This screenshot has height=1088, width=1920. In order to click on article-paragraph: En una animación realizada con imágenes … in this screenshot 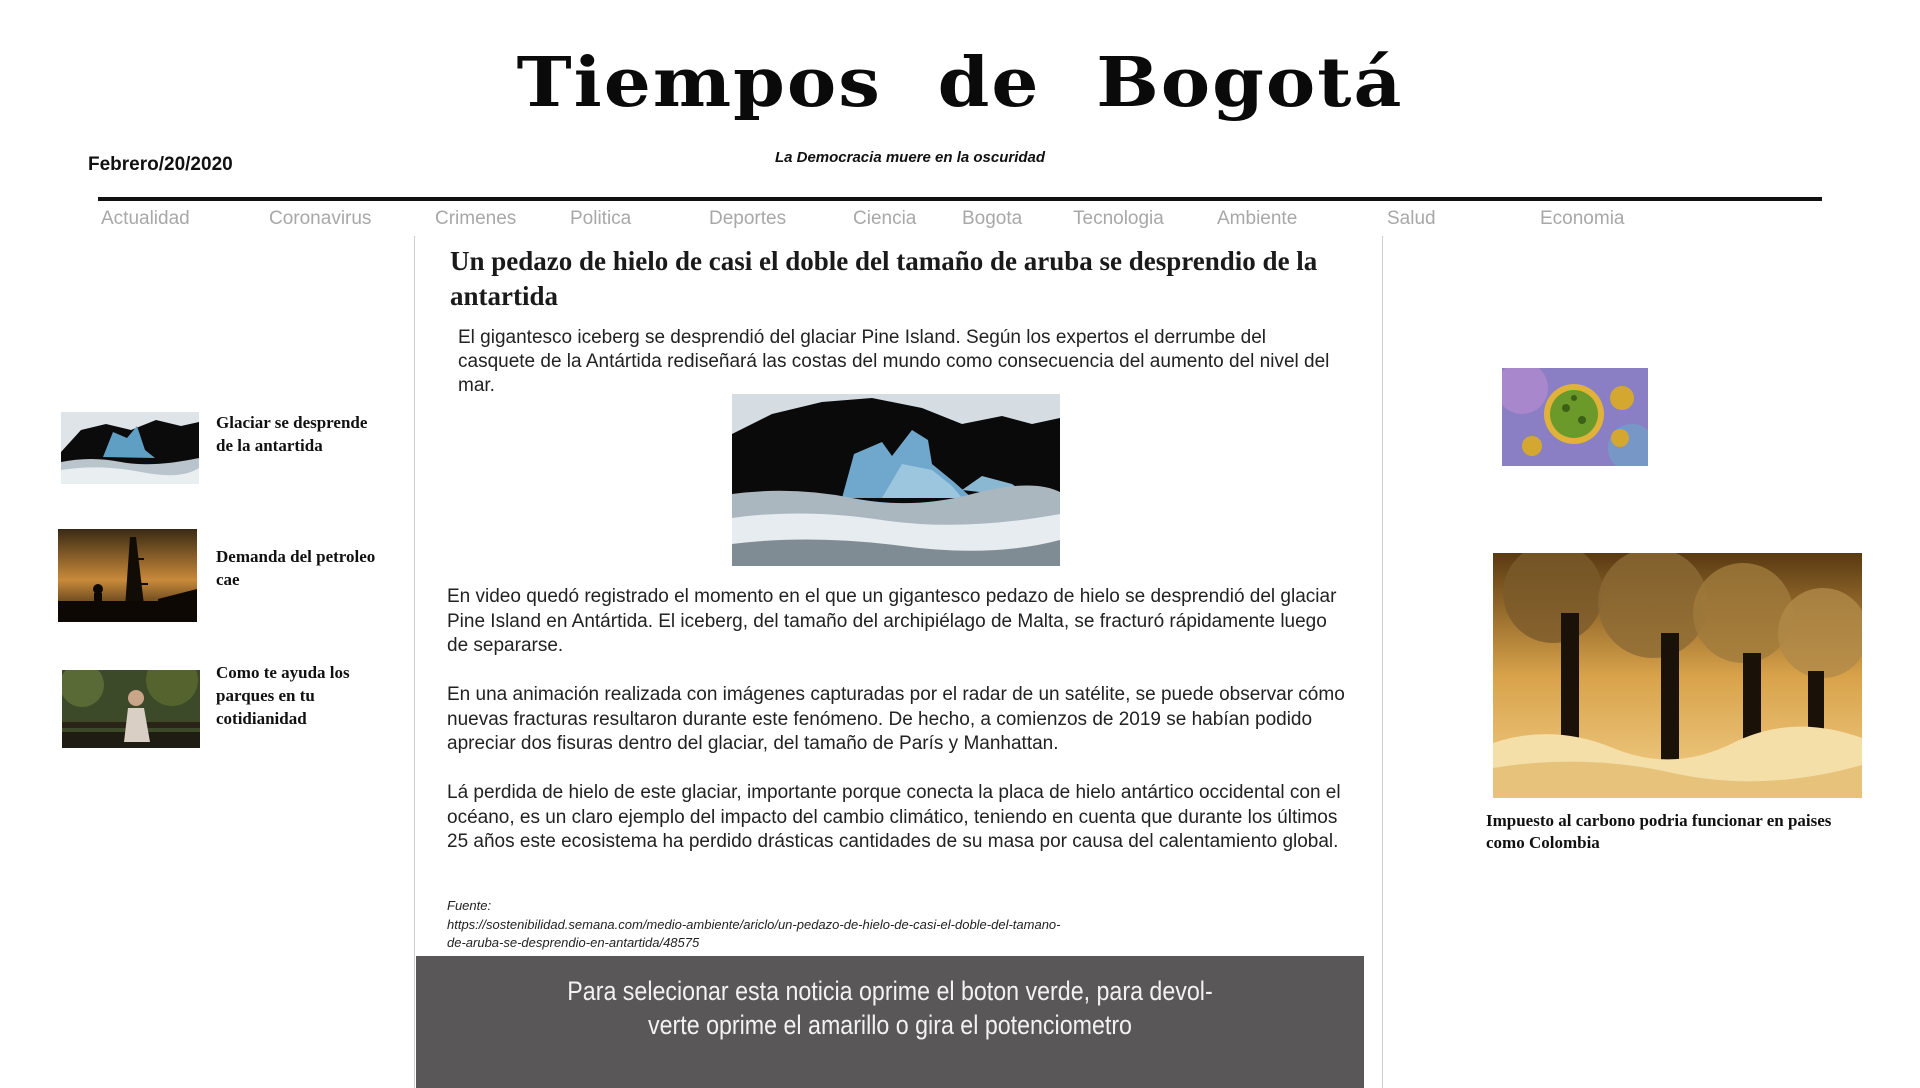, I will do `click(896, 719)`.